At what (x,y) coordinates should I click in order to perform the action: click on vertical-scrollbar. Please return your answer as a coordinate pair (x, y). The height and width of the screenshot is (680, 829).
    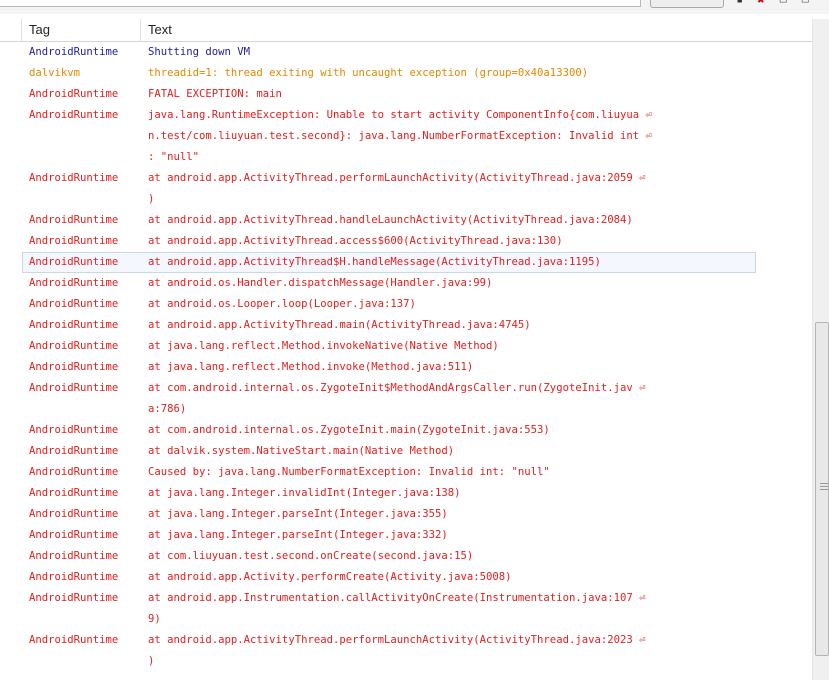
    Looking at the image, I should click on (820, 349).